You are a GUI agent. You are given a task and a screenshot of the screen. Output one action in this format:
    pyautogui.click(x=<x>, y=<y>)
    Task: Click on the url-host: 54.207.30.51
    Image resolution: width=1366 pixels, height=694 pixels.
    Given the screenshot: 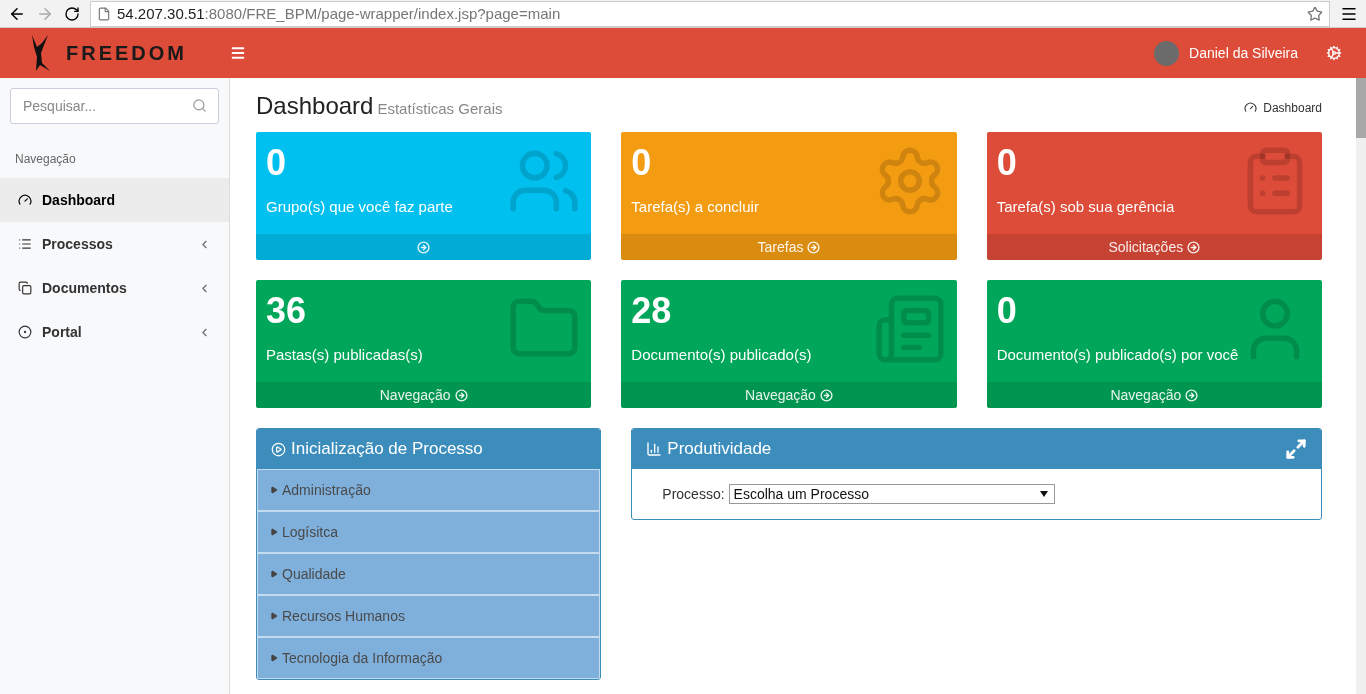 What is the action you would take?
    pyautogui.click(x=161, y=13)
    